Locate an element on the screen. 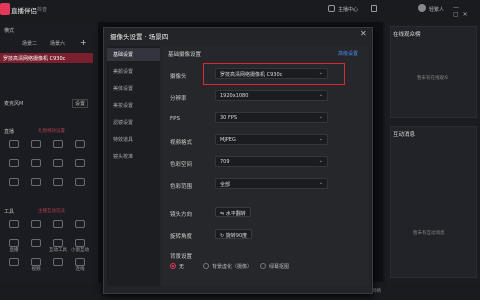  user-name: 轻繁人 is located at coordinates (436, 9).